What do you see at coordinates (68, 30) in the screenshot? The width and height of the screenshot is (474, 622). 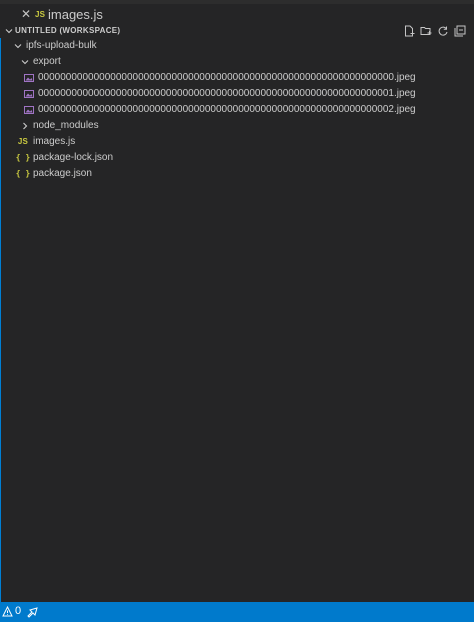 I see `workspace-title: UNTITLED (WORKSPACE)` at bounding box center [68, 30].